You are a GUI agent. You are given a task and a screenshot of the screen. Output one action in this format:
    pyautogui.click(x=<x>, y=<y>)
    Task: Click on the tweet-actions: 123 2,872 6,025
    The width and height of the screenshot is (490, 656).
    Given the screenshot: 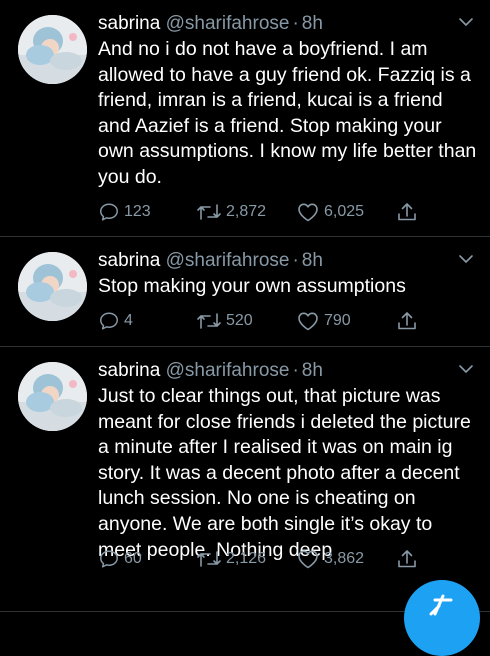 What is the action you would take?
    pyautogui.click(x=263, y=212)
    